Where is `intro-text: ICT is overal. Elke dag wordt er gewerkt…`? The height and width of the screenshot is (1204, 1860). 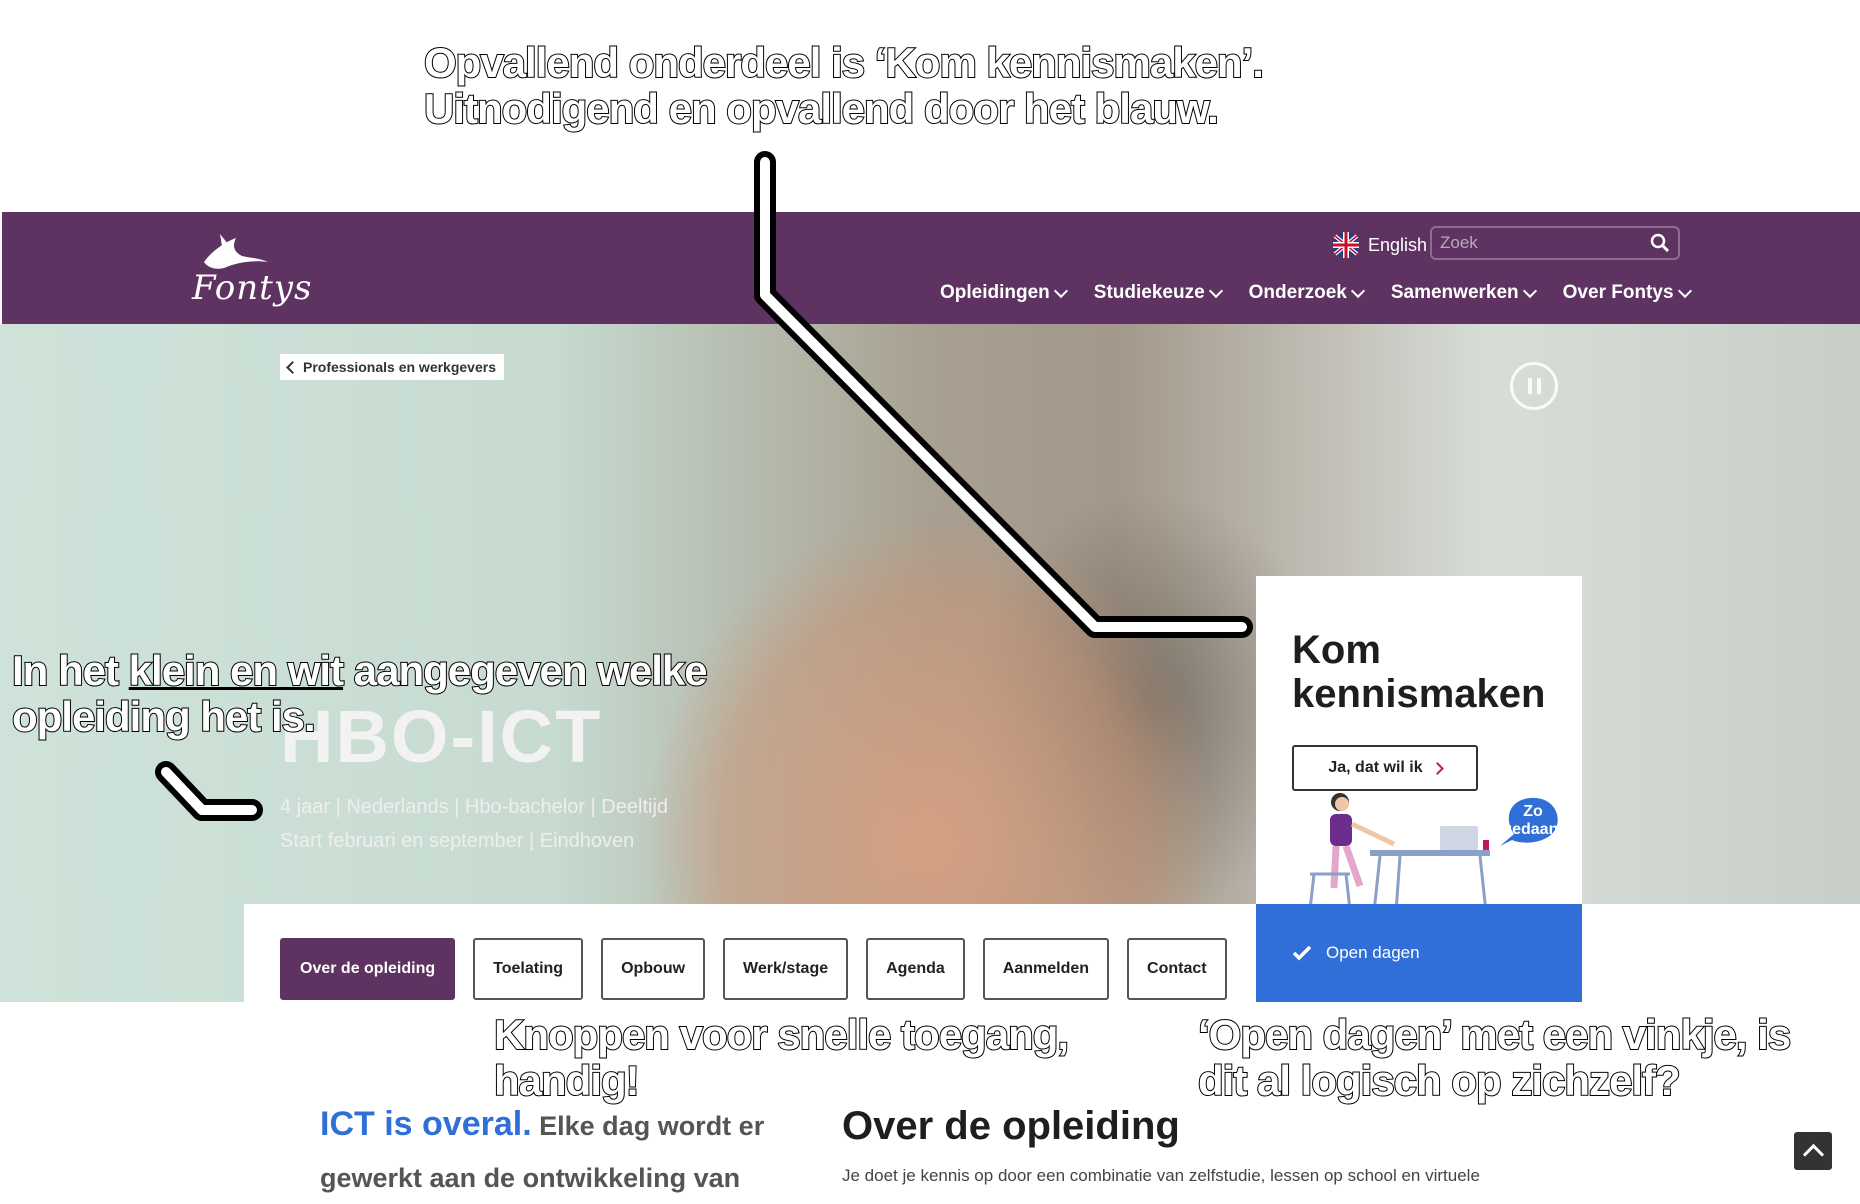
intro-text: ICT is overal. Elke dag wordt er gewerkt… is located at coordinates (555, 1151).